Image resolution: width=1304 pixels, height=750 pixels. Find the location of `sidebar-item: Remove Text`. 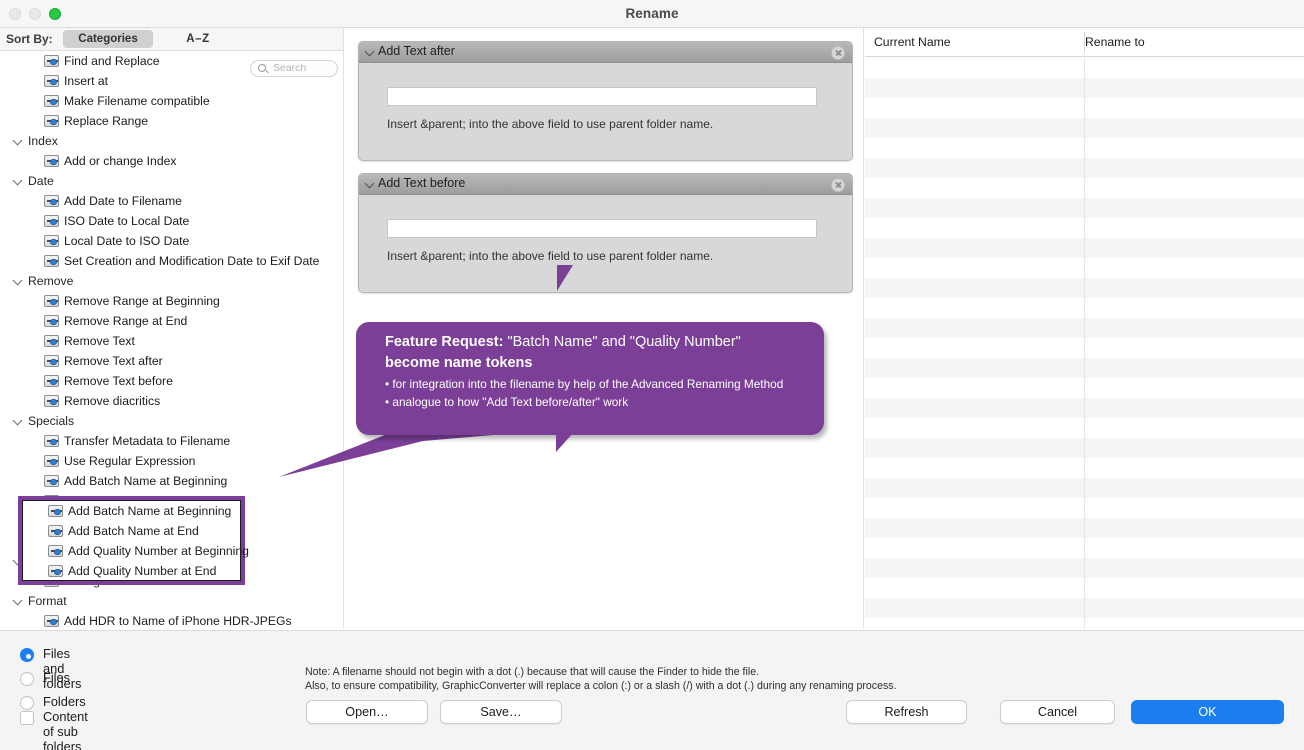

sidebar-item: Remove Text is located at coordinates (171, 341).